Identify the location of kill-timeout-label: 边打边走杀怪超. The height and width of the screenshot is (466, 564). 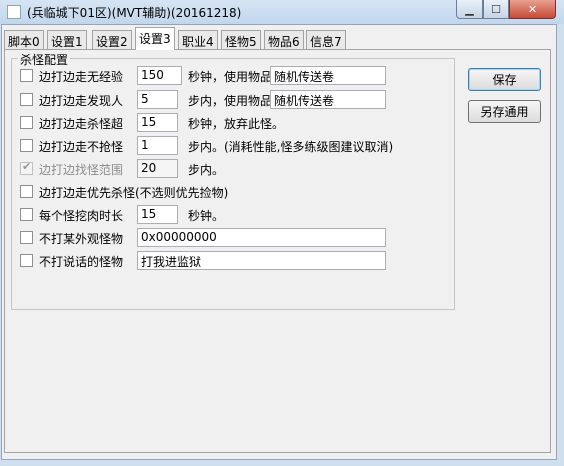
(81, 124).